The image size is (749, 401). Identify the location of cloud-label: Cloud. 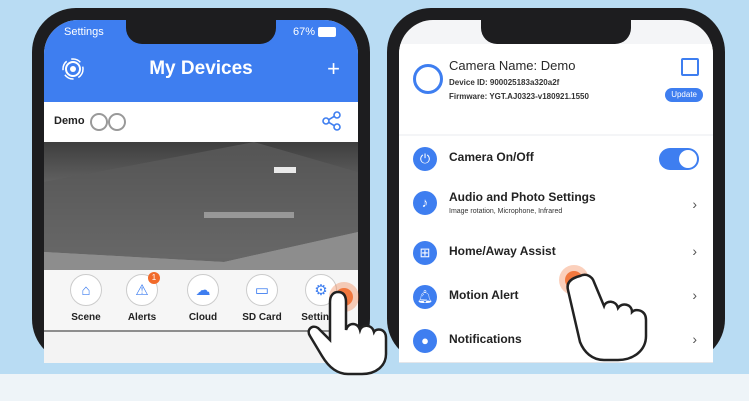
(203, 317).